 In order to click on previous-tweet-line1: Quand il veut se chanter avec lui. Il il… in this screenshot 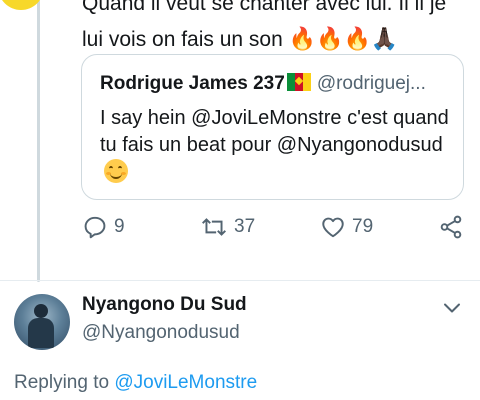, I will do `click(264, 7)`.